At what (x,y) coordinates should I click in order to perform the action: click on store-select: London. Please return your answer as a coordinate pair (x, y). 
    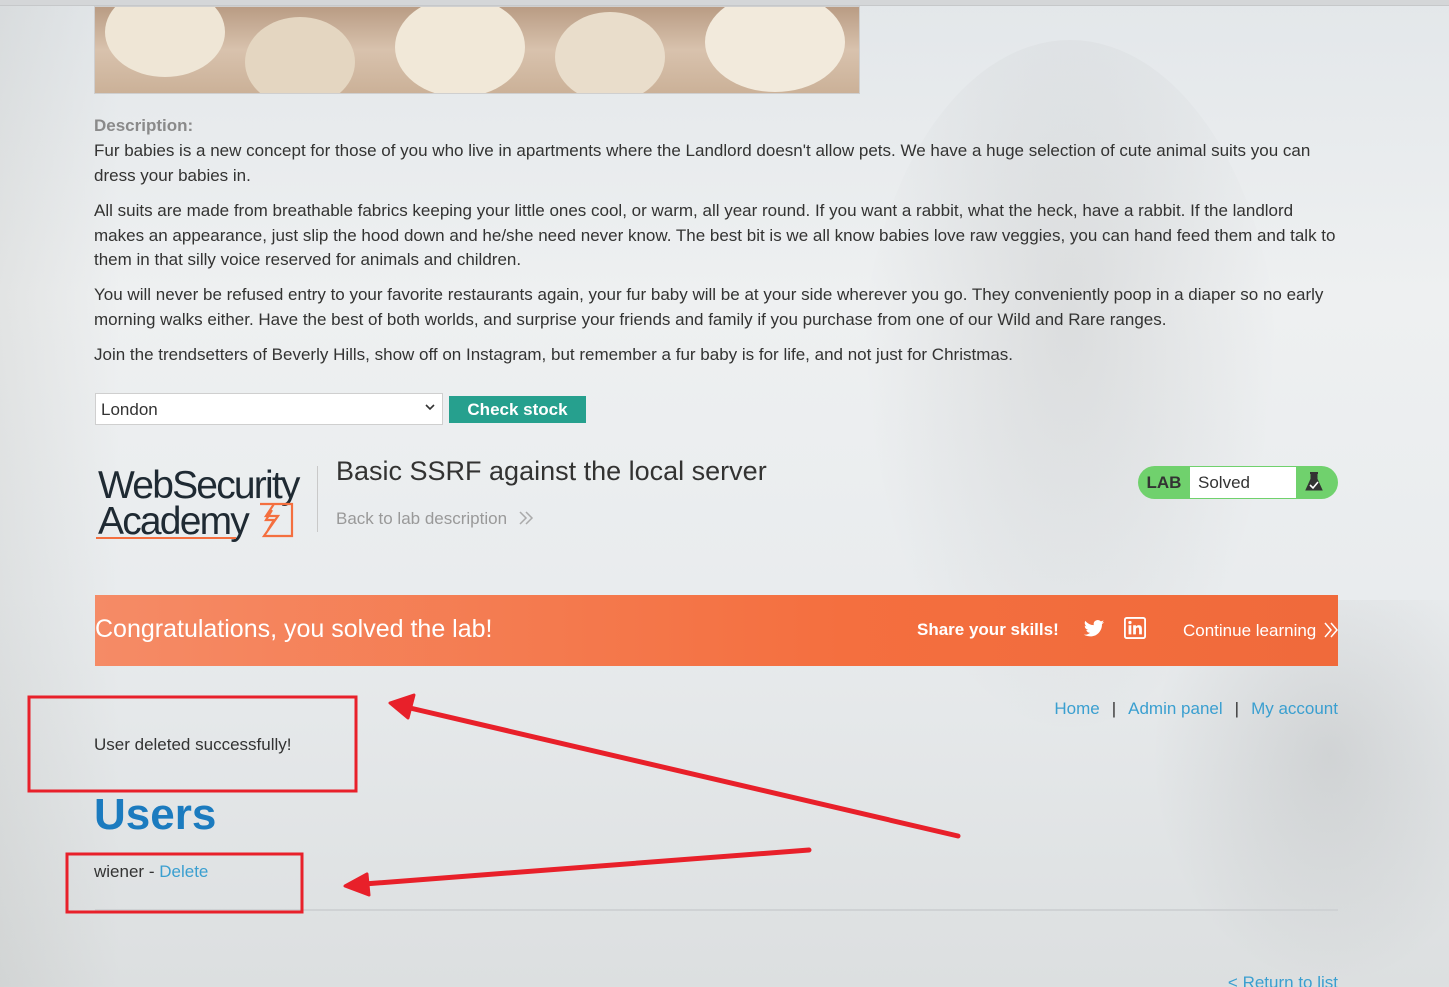
    Looking at the image, I should click on (269, 409).